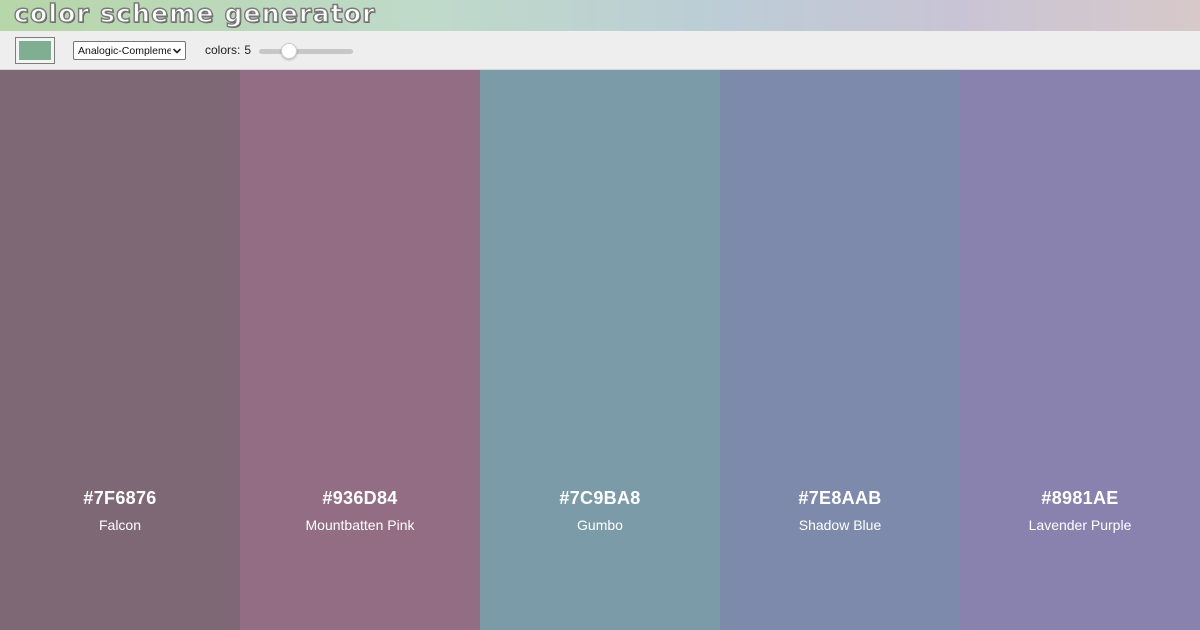  I want to click on scheme-mode-select: Analogic-Complement, so click(129, 50).